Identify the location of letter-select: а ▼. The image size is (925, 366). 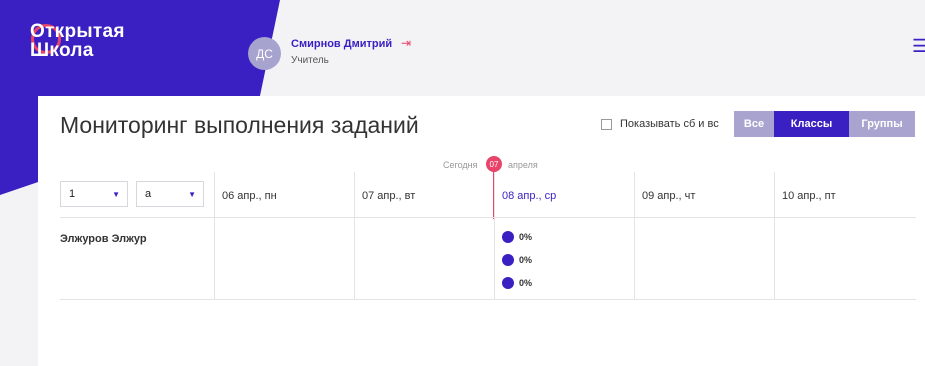
(170, 194).